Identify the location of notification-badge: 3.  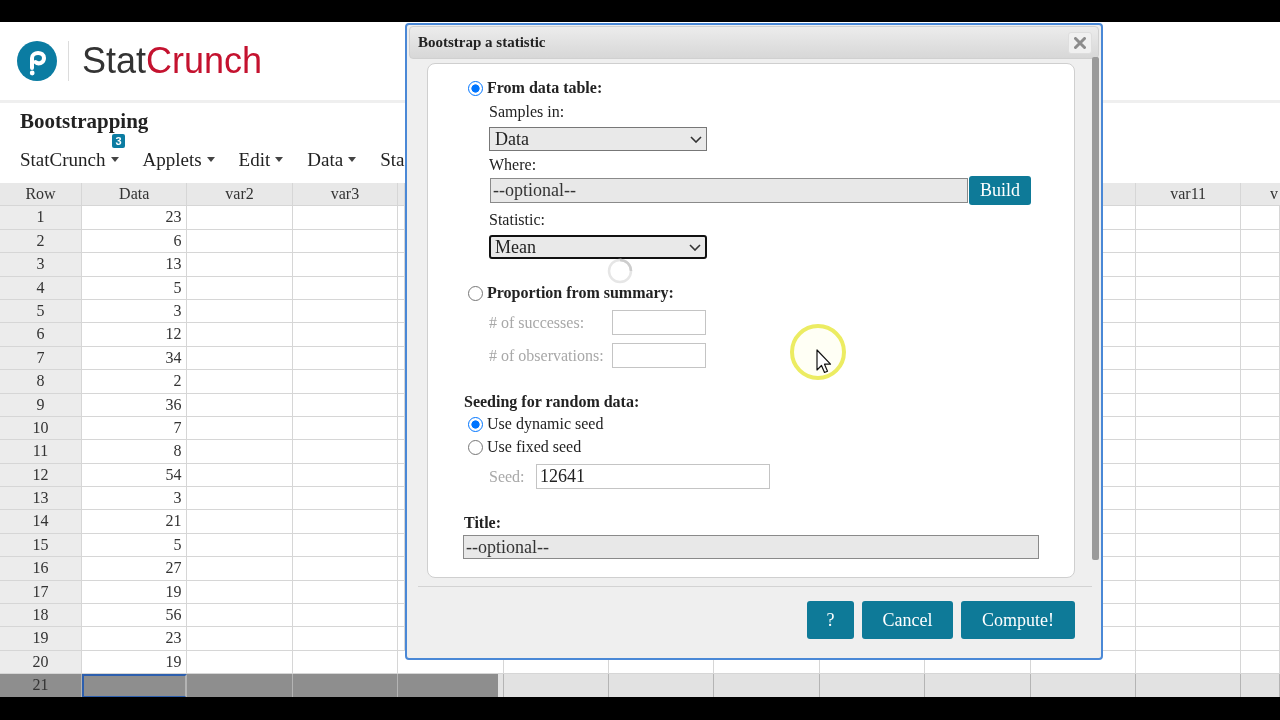
(118, 141).